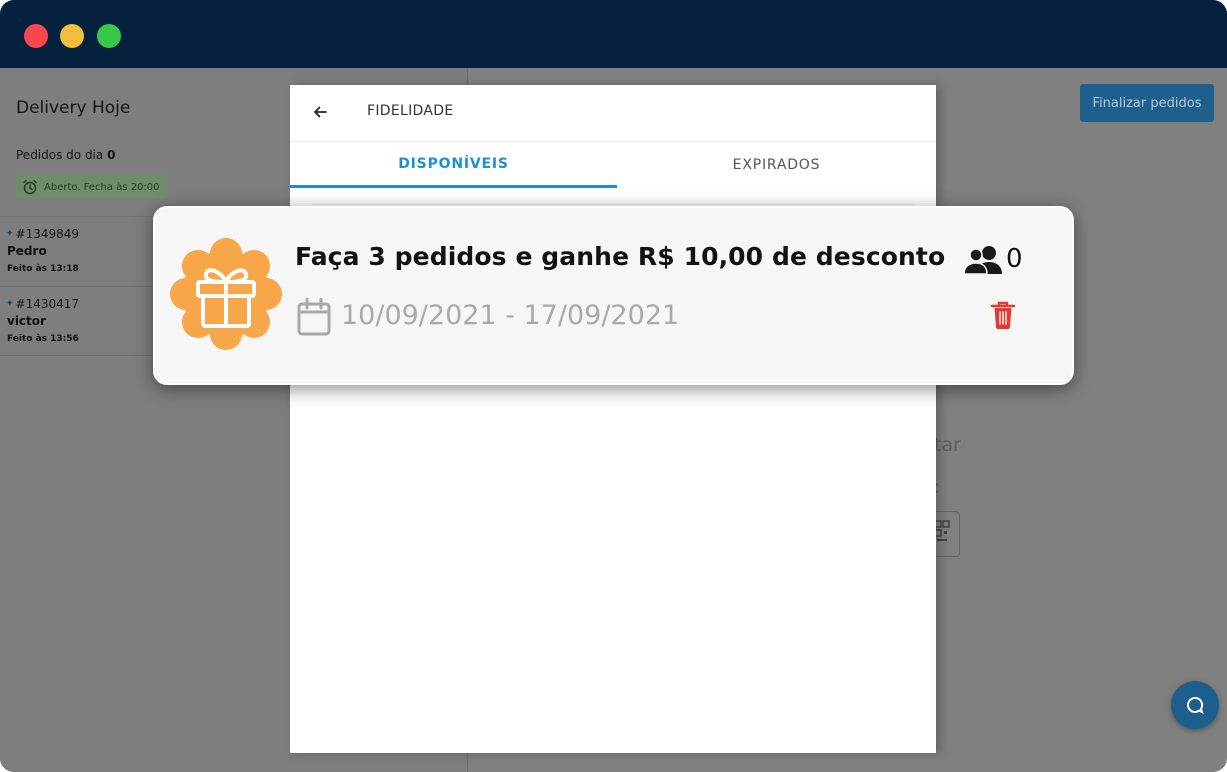 The height and width of the screenshot is (772, 1227). What do you see at coordinates (26, 321) in the screenshot?
I see `order-customer: victor` at bounding box center [26, 321].